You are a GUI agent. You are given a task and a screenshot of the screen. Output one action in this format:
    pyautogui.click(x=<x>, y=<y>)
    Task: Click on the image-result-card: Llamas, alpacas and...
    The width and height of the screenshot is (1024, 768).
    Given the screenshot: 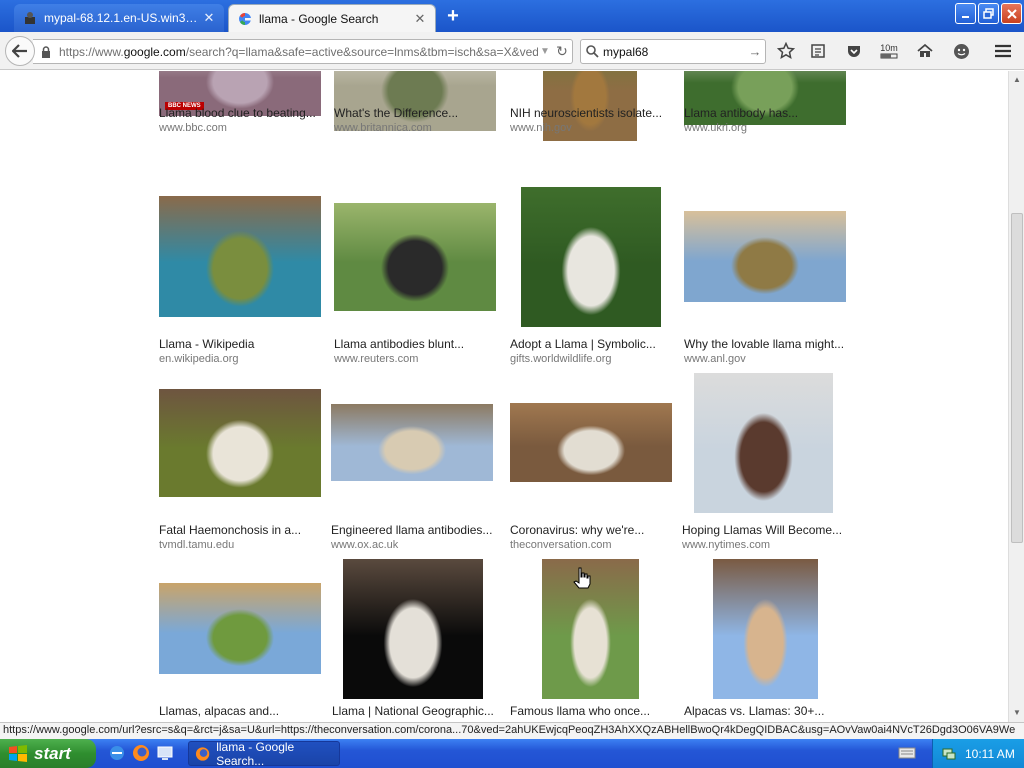 What is the action you would take?
    pyautogui.click(x=244, y=651)
    